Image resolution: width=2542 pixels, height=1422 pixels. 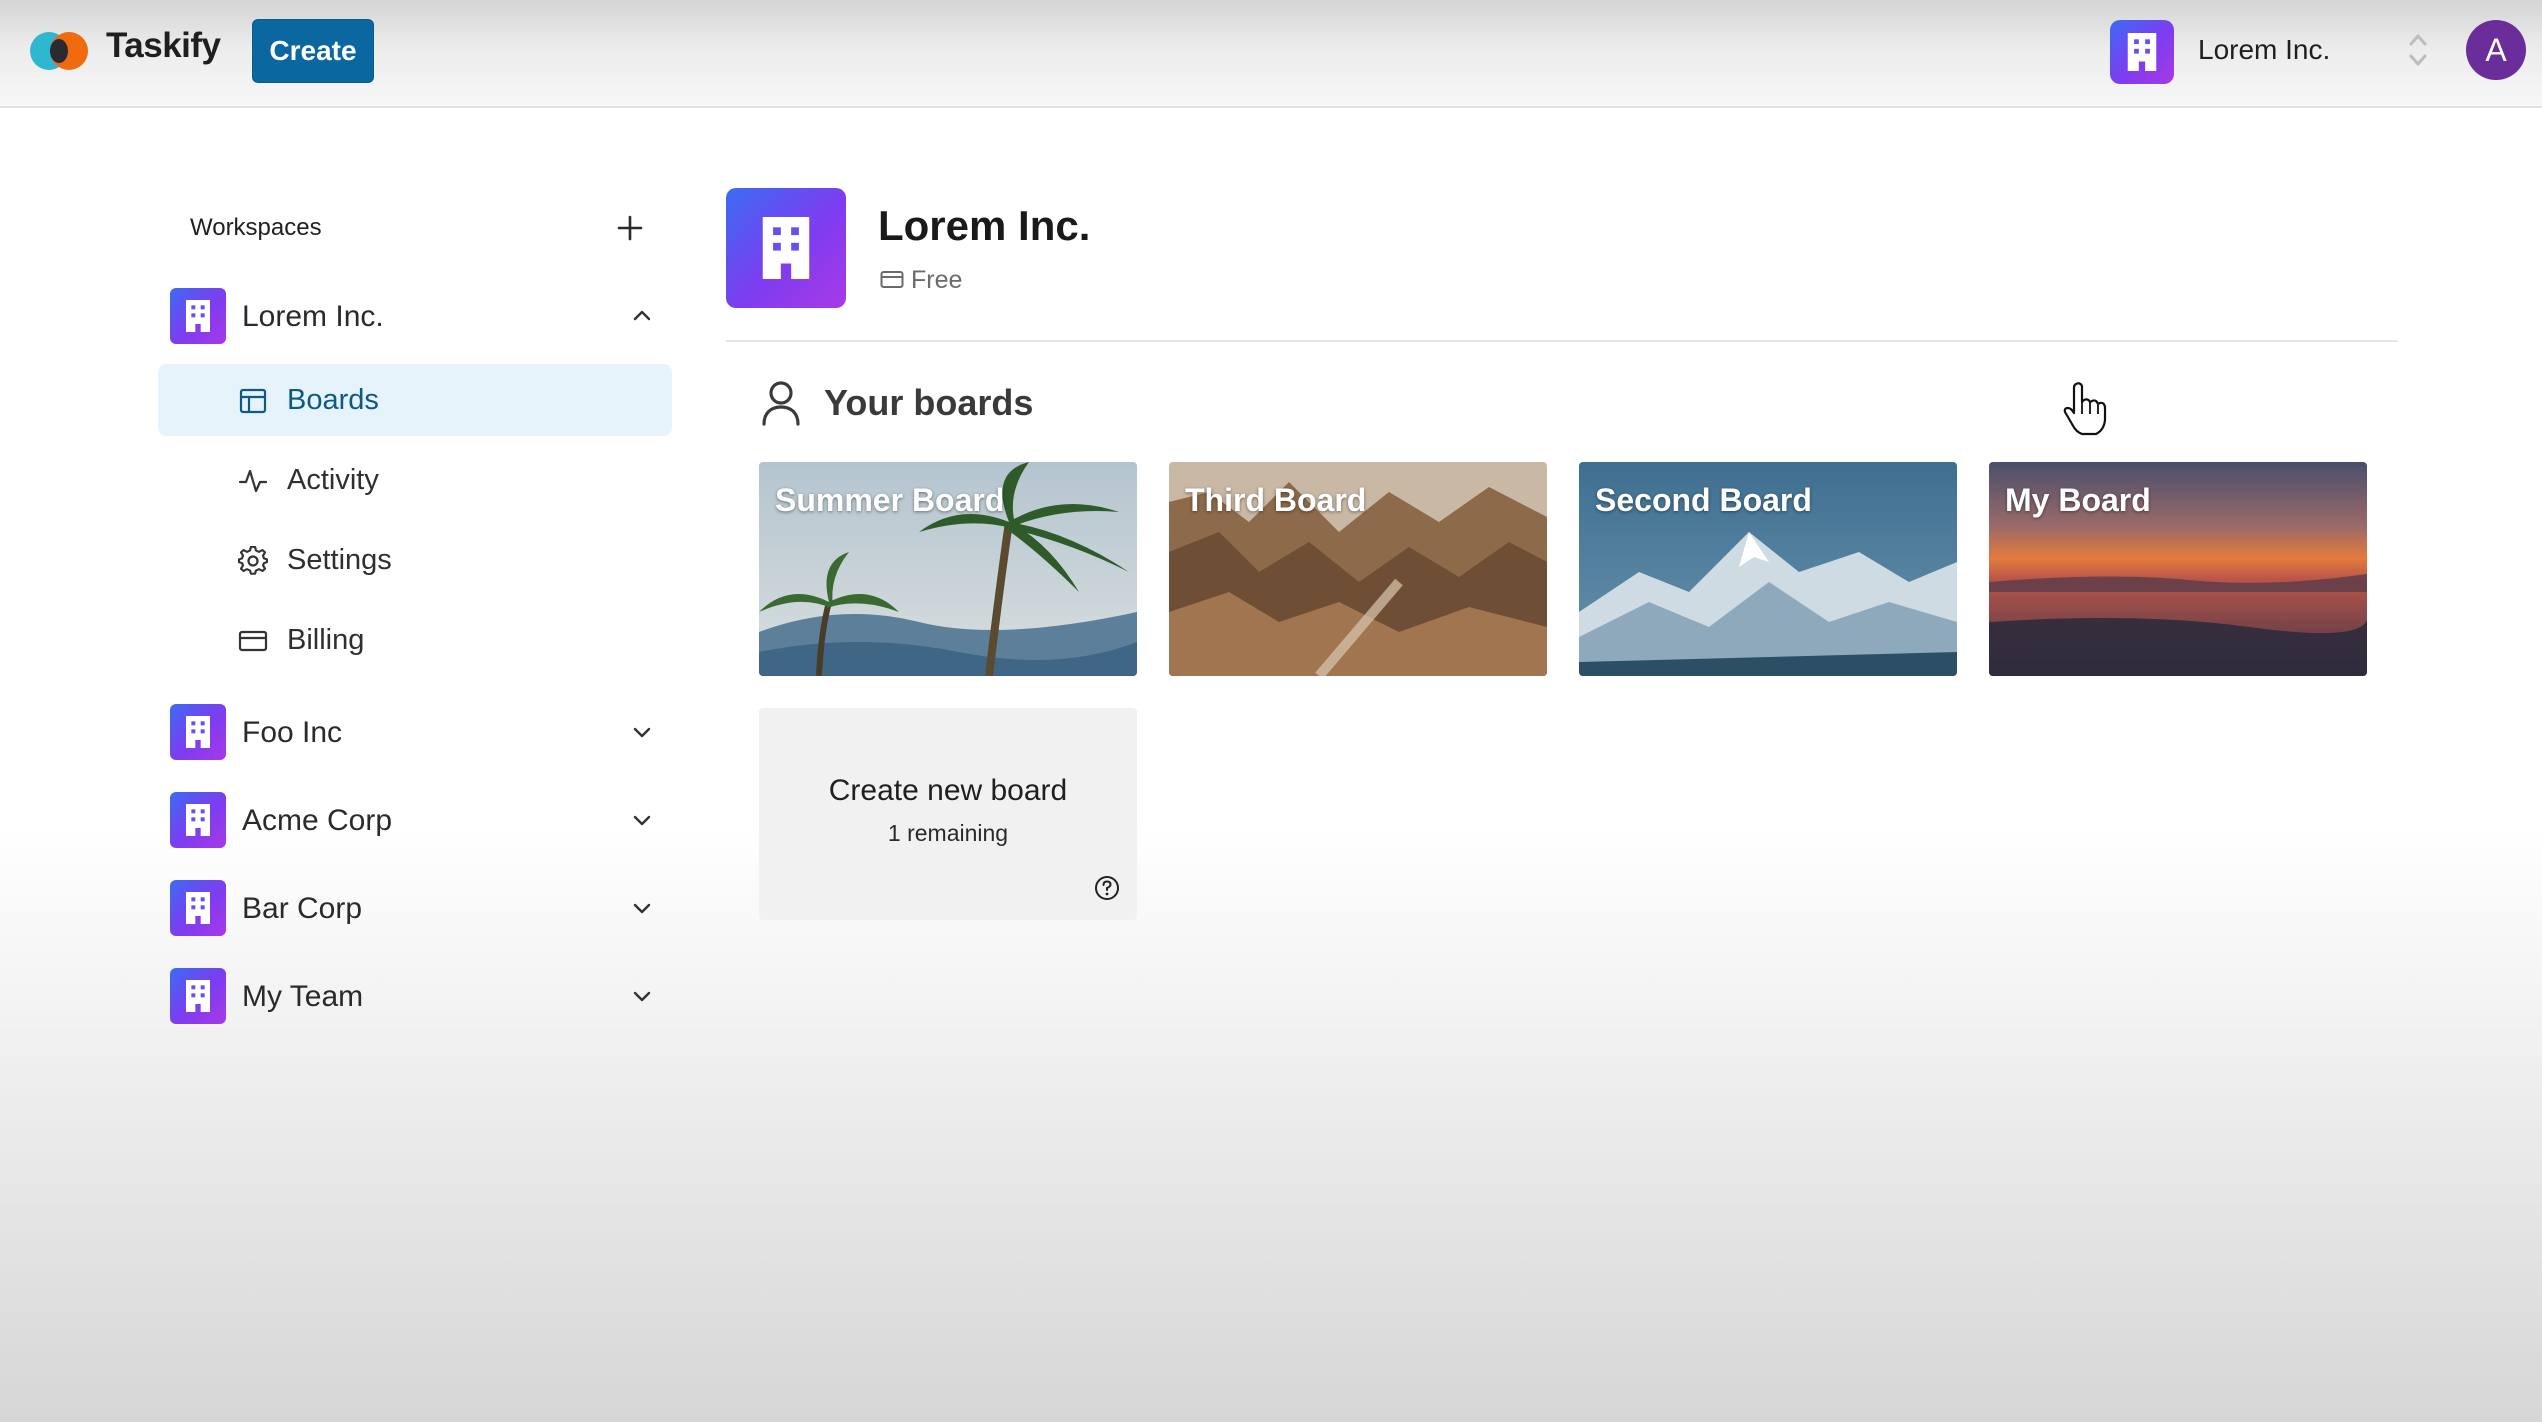 I want to click on workspace-label: Foo Inc, so click(x=292, y=732).